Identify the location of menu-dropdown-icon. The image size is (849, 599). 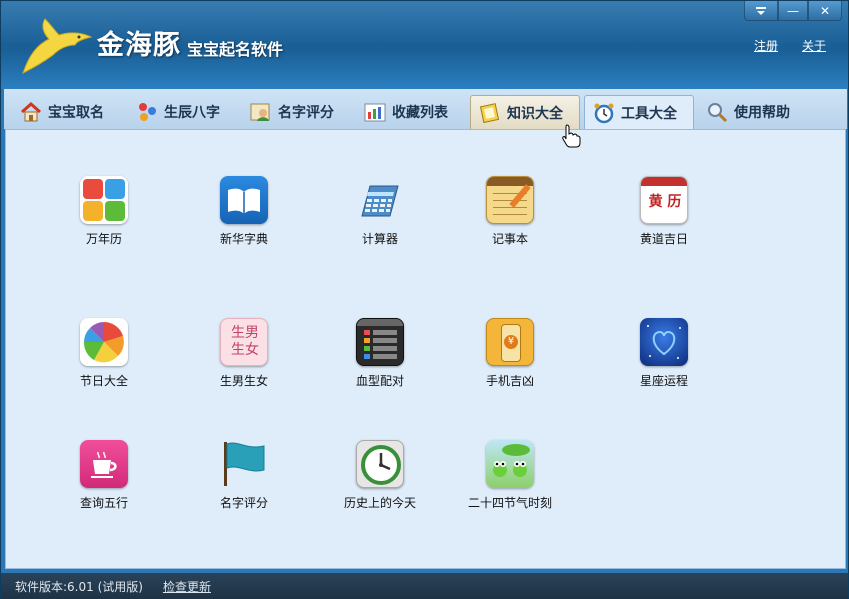
(761, 10).